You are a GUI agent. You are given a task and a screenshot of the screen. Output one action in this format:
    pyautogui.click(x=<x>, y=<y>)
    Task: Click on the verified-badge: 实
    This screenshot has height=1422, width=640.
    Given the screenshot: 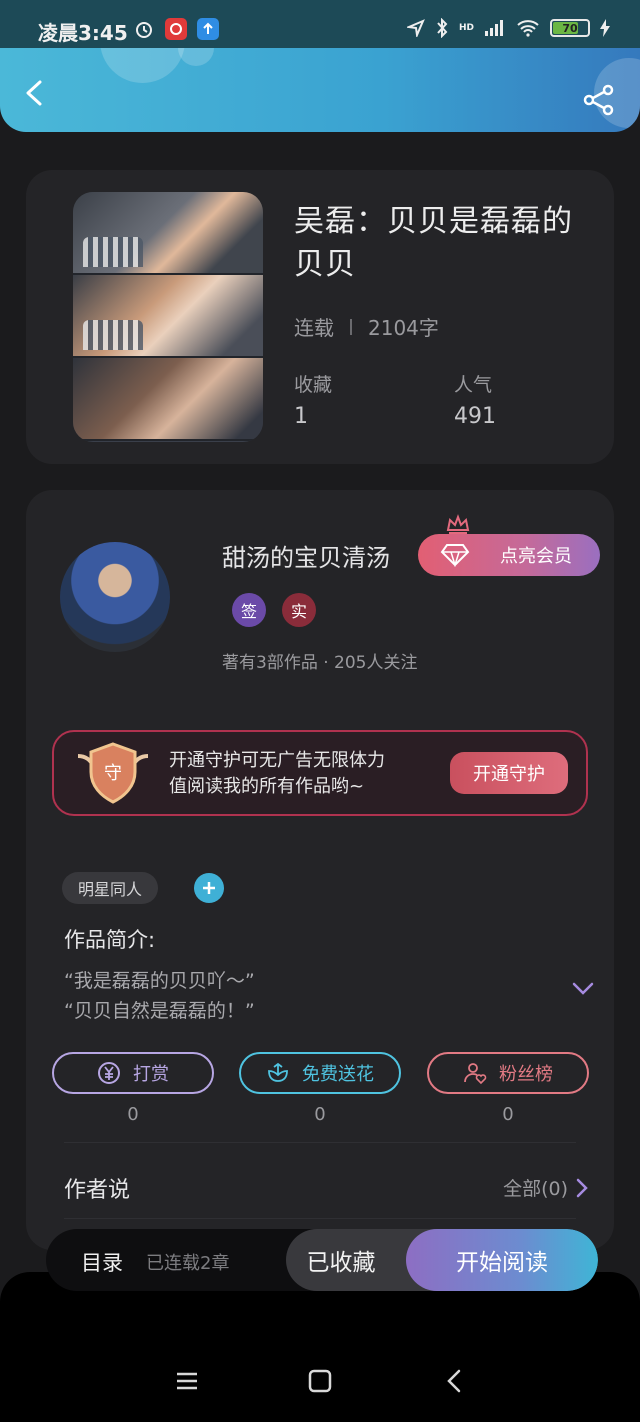 What is the action you would take?
    pyautogui.click(x=299, y=610)
    